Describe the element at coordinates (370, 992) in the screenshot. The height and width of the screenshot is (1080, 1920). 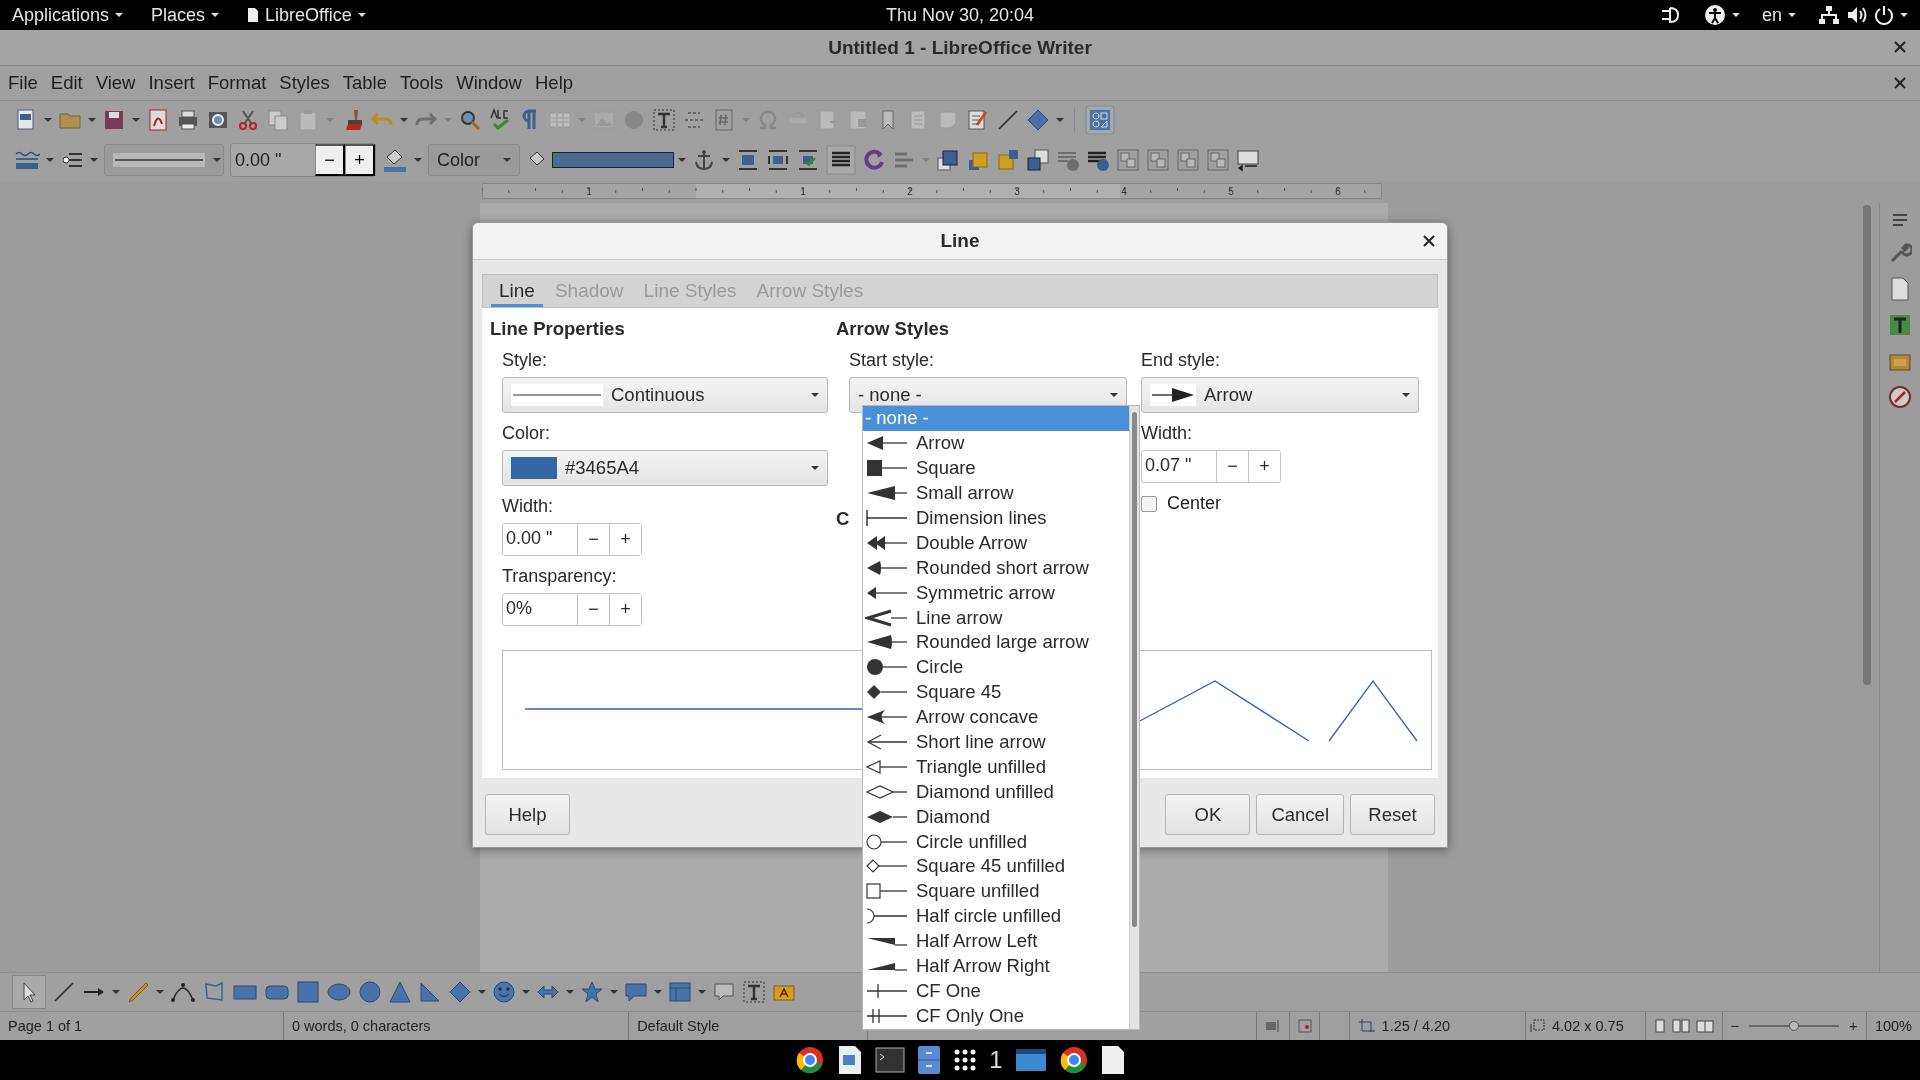
I see `circle-icon` at that location.